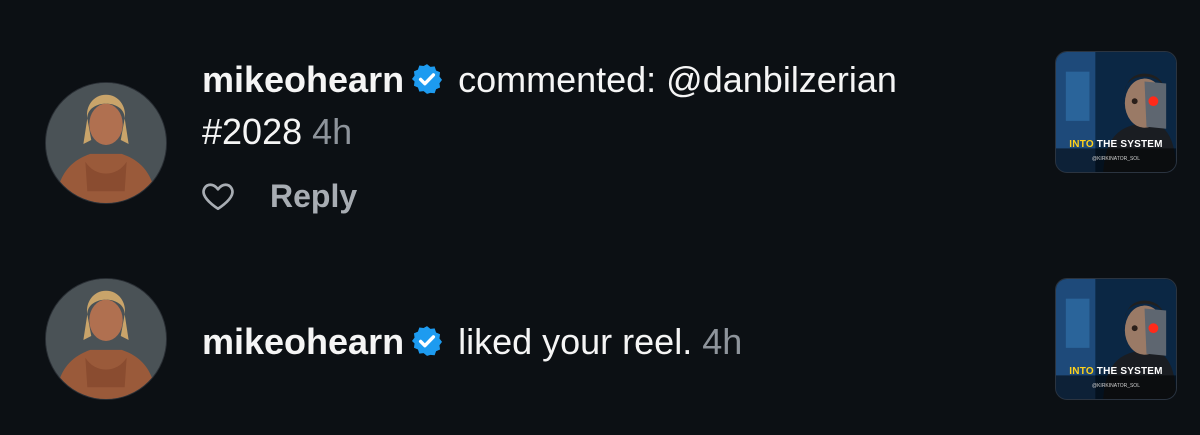  Describe the element at coordinates (218, 196) in the screenshot. I see `heart-icon` at that location.